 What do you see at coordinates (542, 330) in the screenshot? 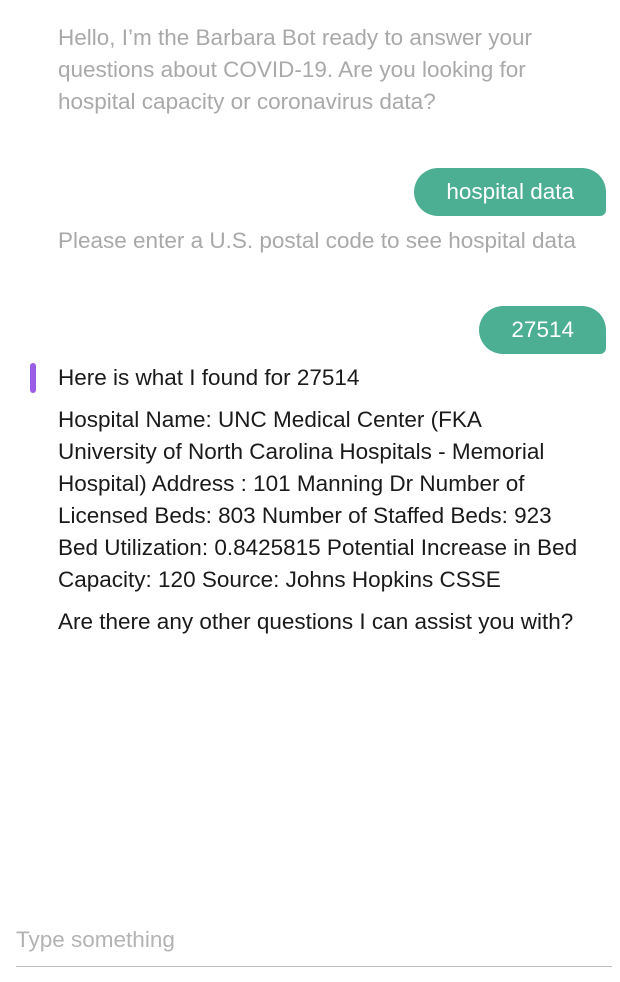
I see `user-message-zip: 27514` at bounding box center [542, 330].